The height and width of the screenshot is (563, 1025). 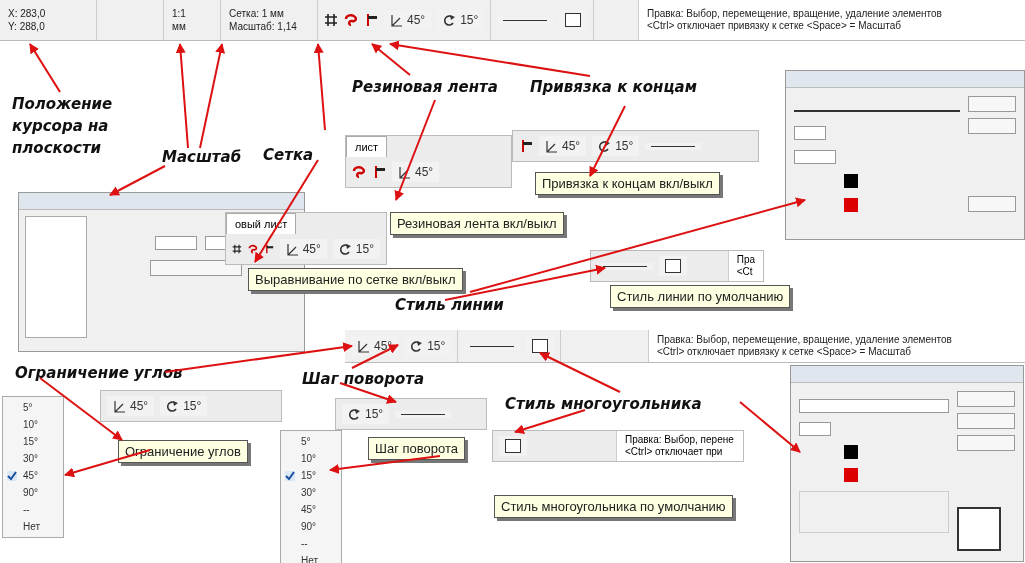 What do you see at coordinates (680, 440) in the screenshot?
I see `hint-text: Правка: Выбор, перене` at bounding box center [680, 440].